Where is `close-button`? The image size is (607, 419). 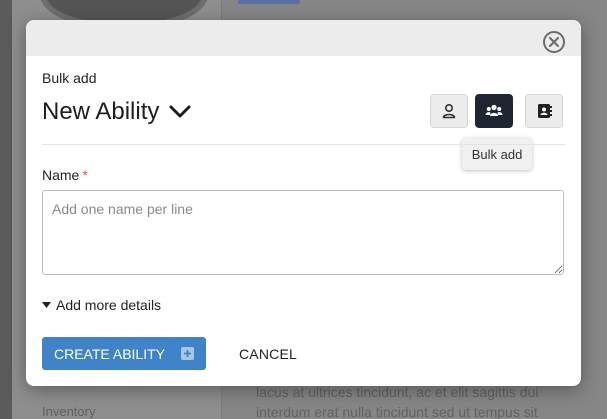 close-button is located at coordinates (554, 42).